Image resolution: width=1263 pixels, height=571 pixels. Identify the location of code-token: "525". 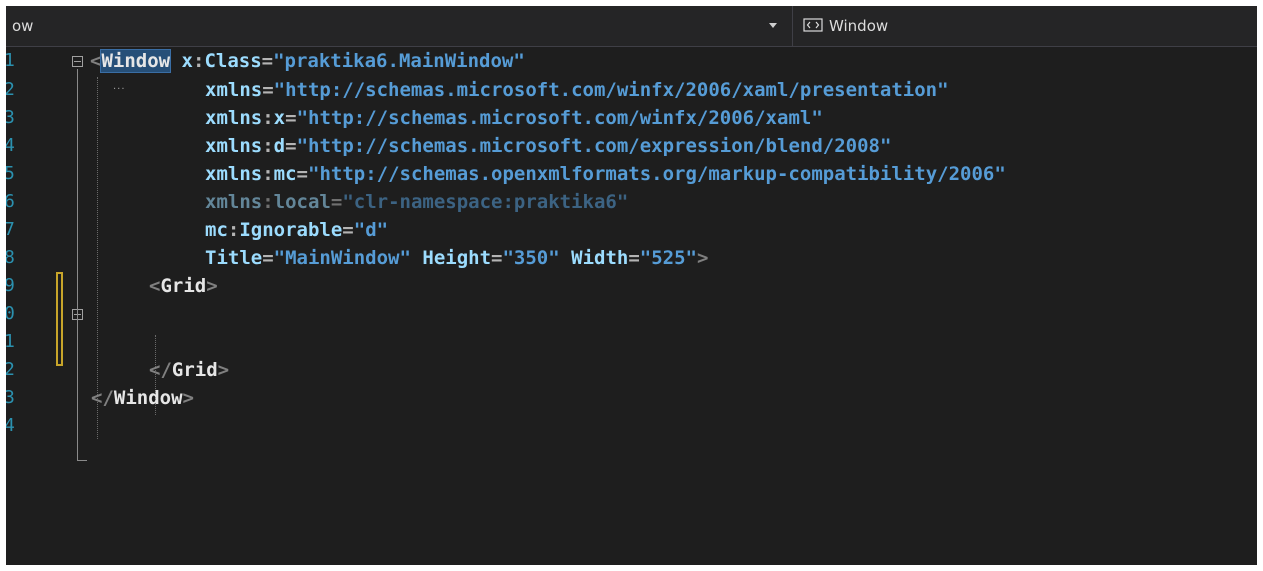
(668, 258).